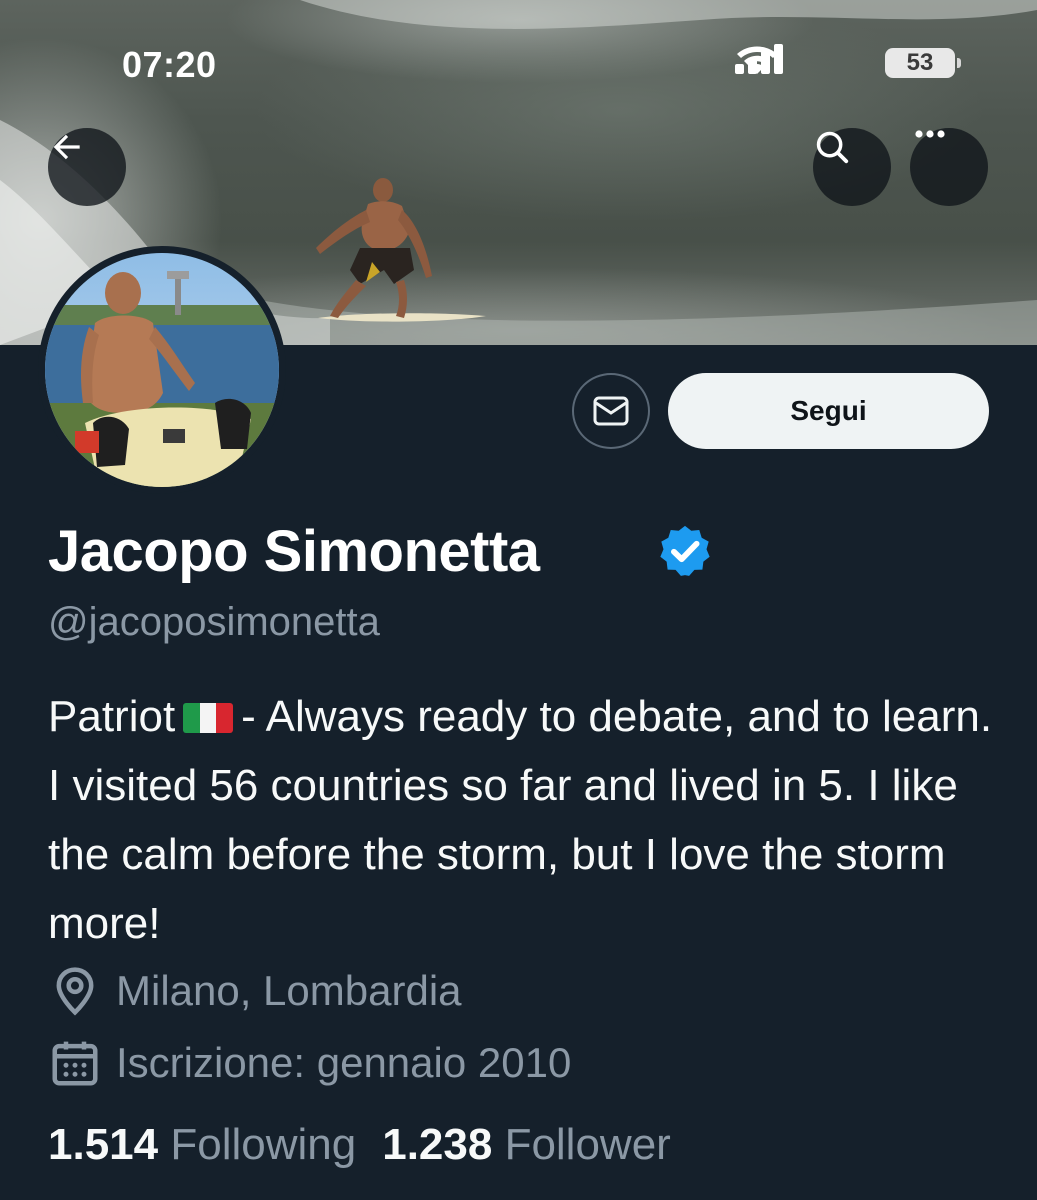  I want to click on follower-label: Follower, so click(587, 1144).